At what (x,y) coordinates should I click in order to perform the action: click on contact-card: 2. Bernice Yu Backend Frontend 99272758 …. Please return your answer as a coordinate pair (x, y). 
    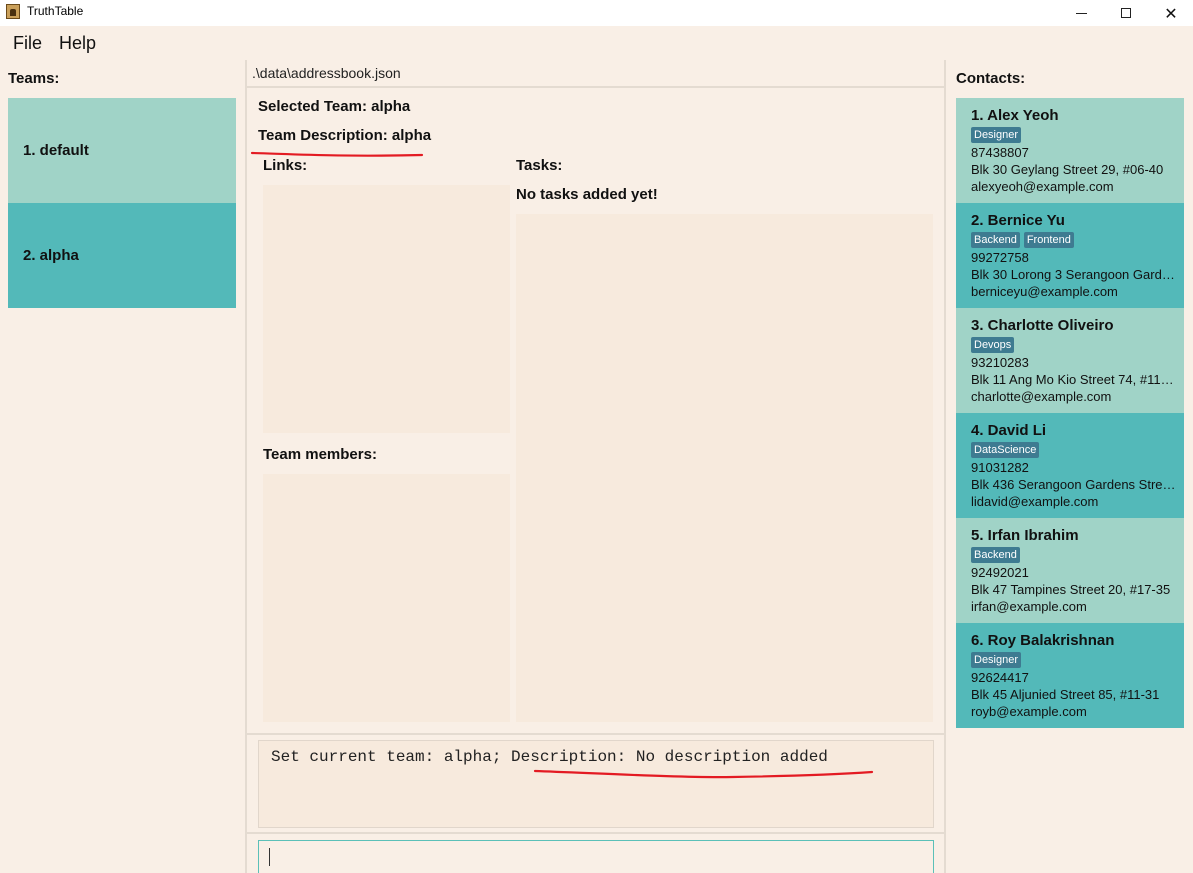
    Looking at the image, I should click on (1070, 255).